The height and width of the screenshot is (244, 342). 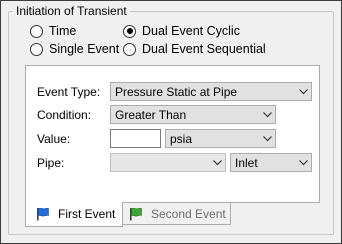 I want to click on radio-single-event: Single Event, so click(x=74, y=49).